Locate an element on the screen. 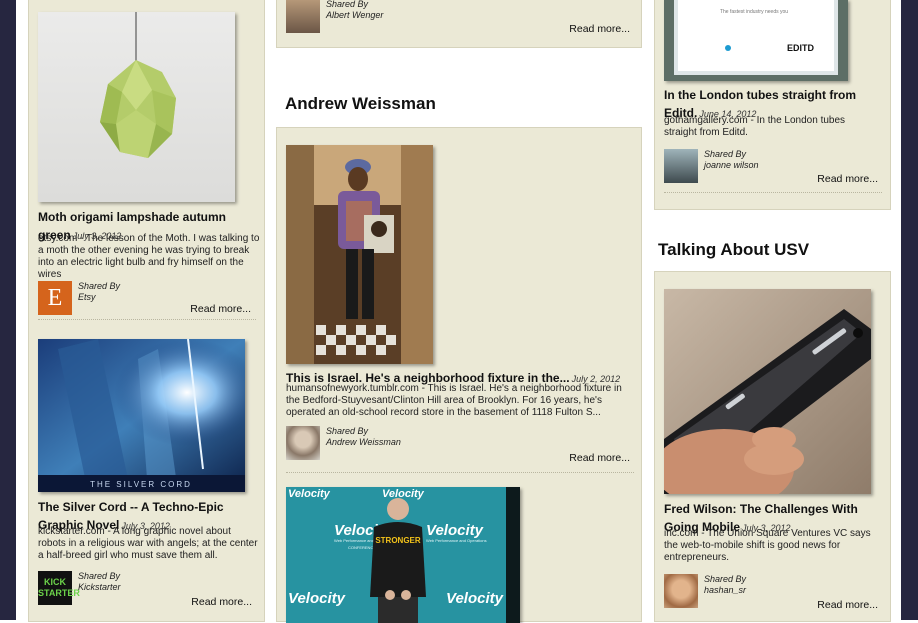 The height and width of the screenshot is (623, 918). post-image-editd: The fastest industry needs you EDITD is located at coordinates (756, 40).